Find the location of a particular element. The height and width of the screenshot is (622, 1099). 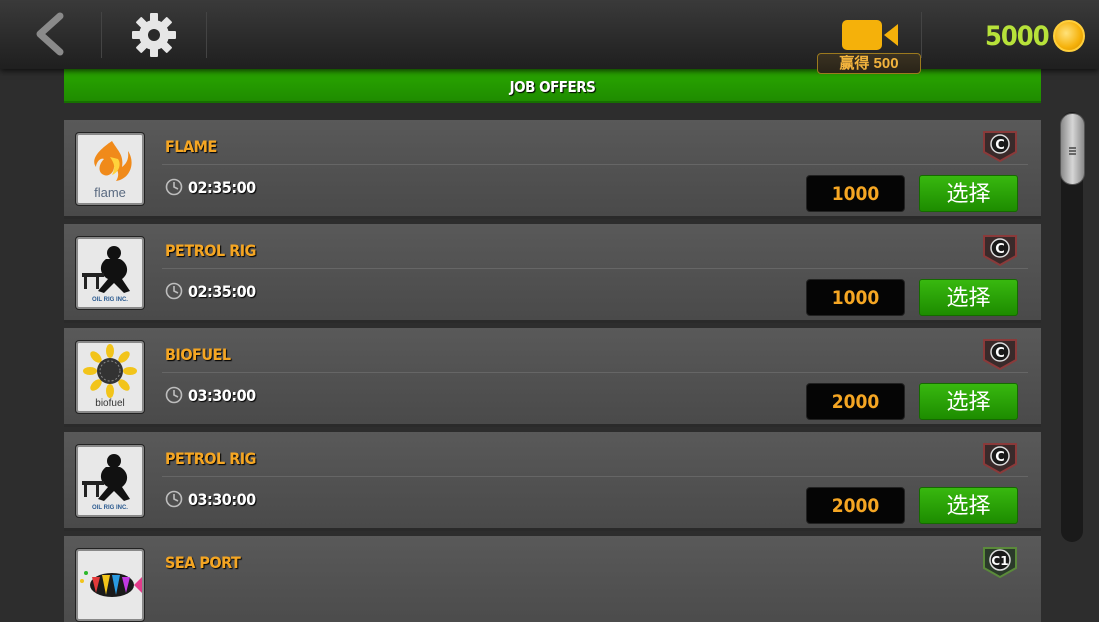

job-card: SEA PORT C1 is located at coordinates (552, 579).